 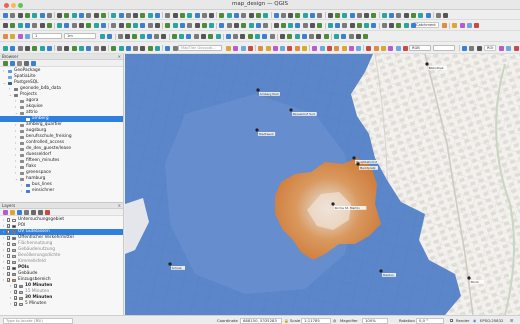 What do you see at coordinates (23, 191) in the screenshot?
I see `chevron-right-icon: ›` at bounding box center [23, 191].